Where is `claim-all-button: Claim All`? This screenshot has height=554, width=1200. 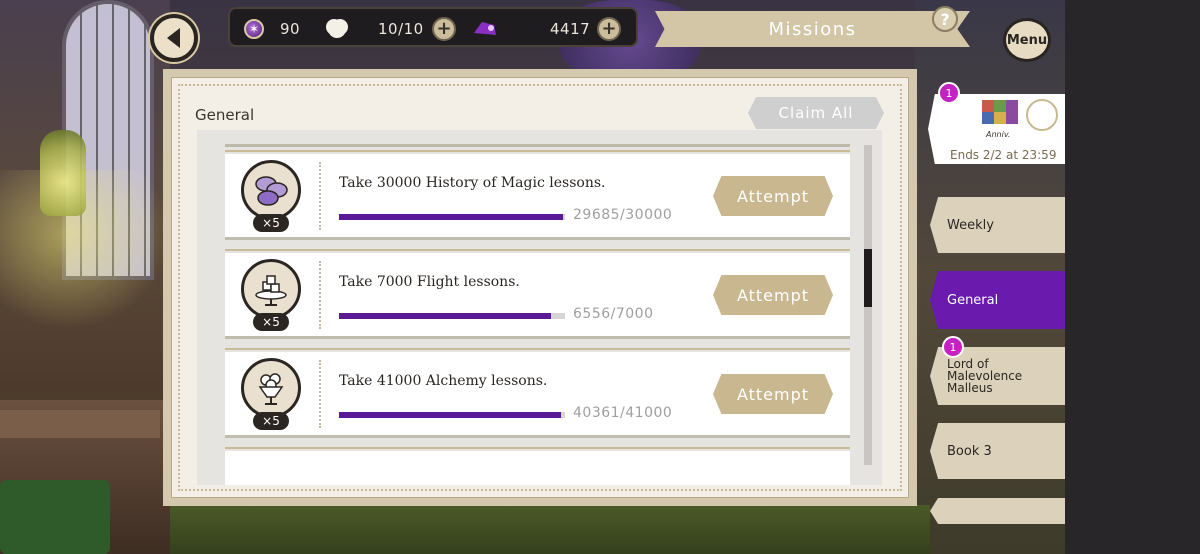
claim-all-button: Claim All is located at coordinates (816, 113).